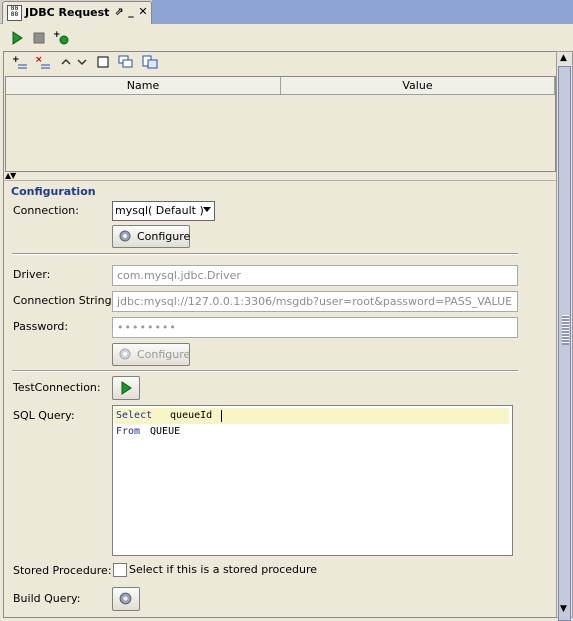  Describe the element at coordinates (82, 64) in the screenshot. I see `move-down-icon` at that location.